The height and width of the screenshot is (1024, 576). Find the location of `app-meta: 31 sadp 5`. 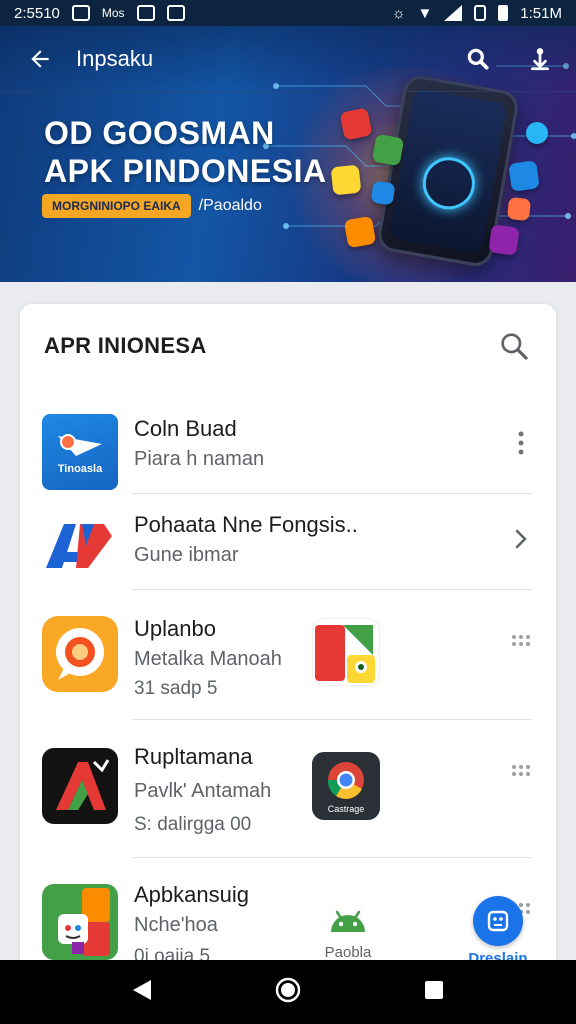

app-meta: 31 sadp 5 is located at coordinates (176, 688).